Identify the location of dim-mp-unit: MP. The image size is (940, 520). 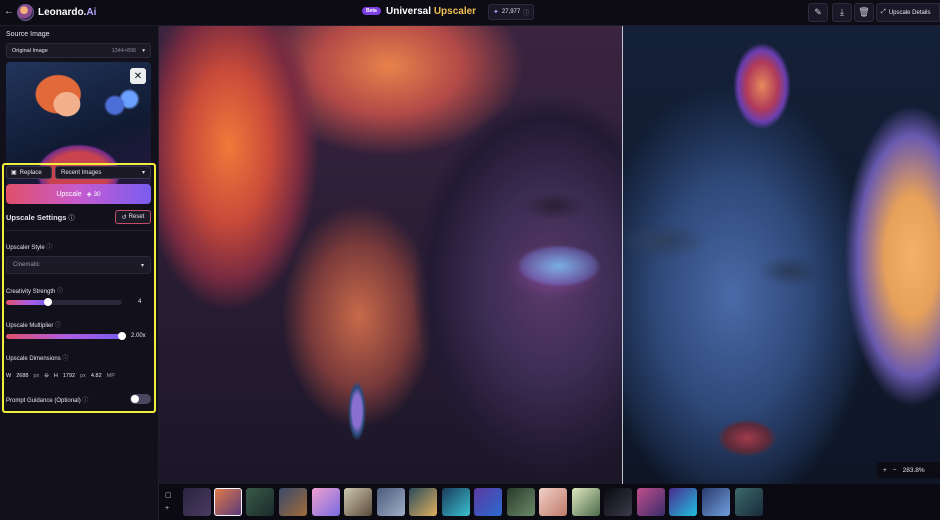
(110, 376).